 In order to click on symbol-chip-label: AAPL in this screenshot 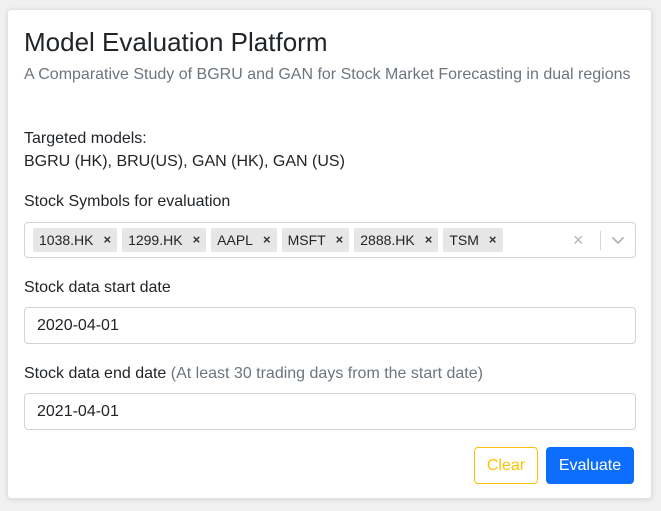, I will do `click(235, 240)`.